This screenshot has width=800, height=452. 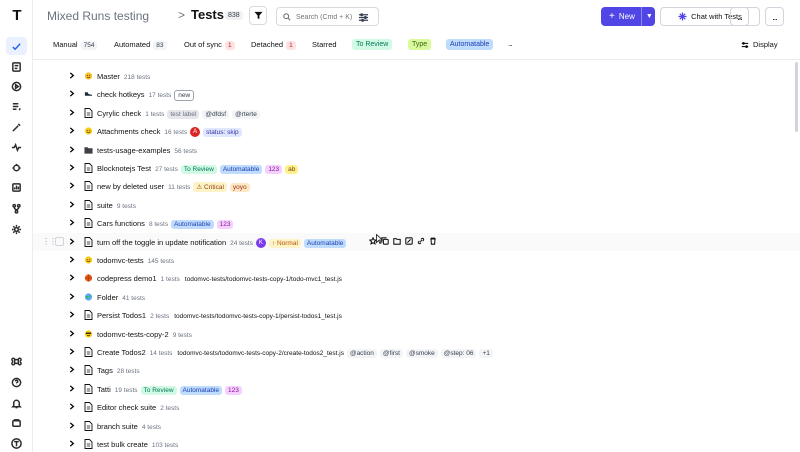 I want to click on link-icon, so click(x=421, y=241).